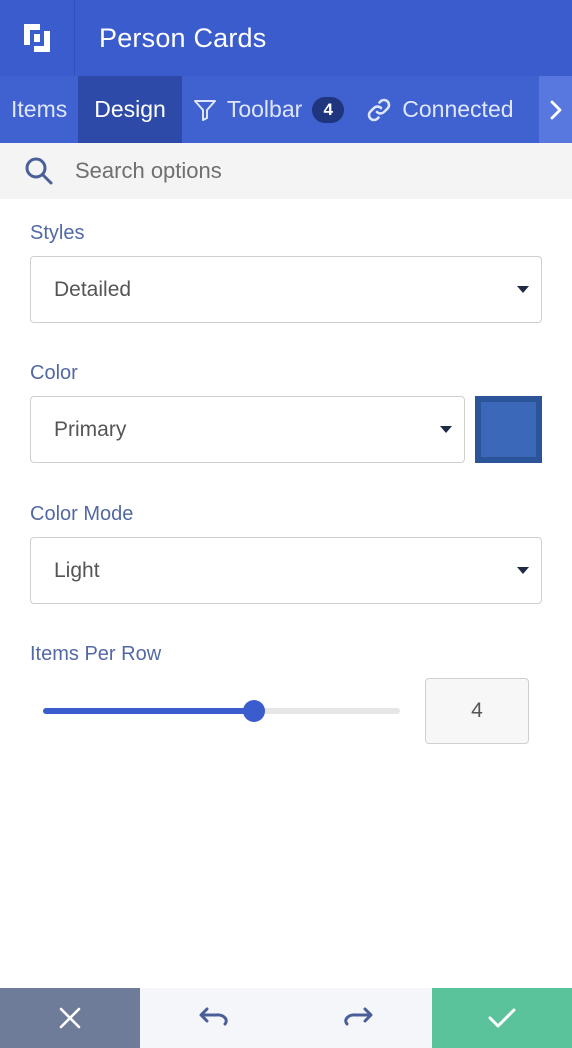  Describe the element at coordinates (286, 38) in the screenshot. I see `app-header: Person Cards` at that location.